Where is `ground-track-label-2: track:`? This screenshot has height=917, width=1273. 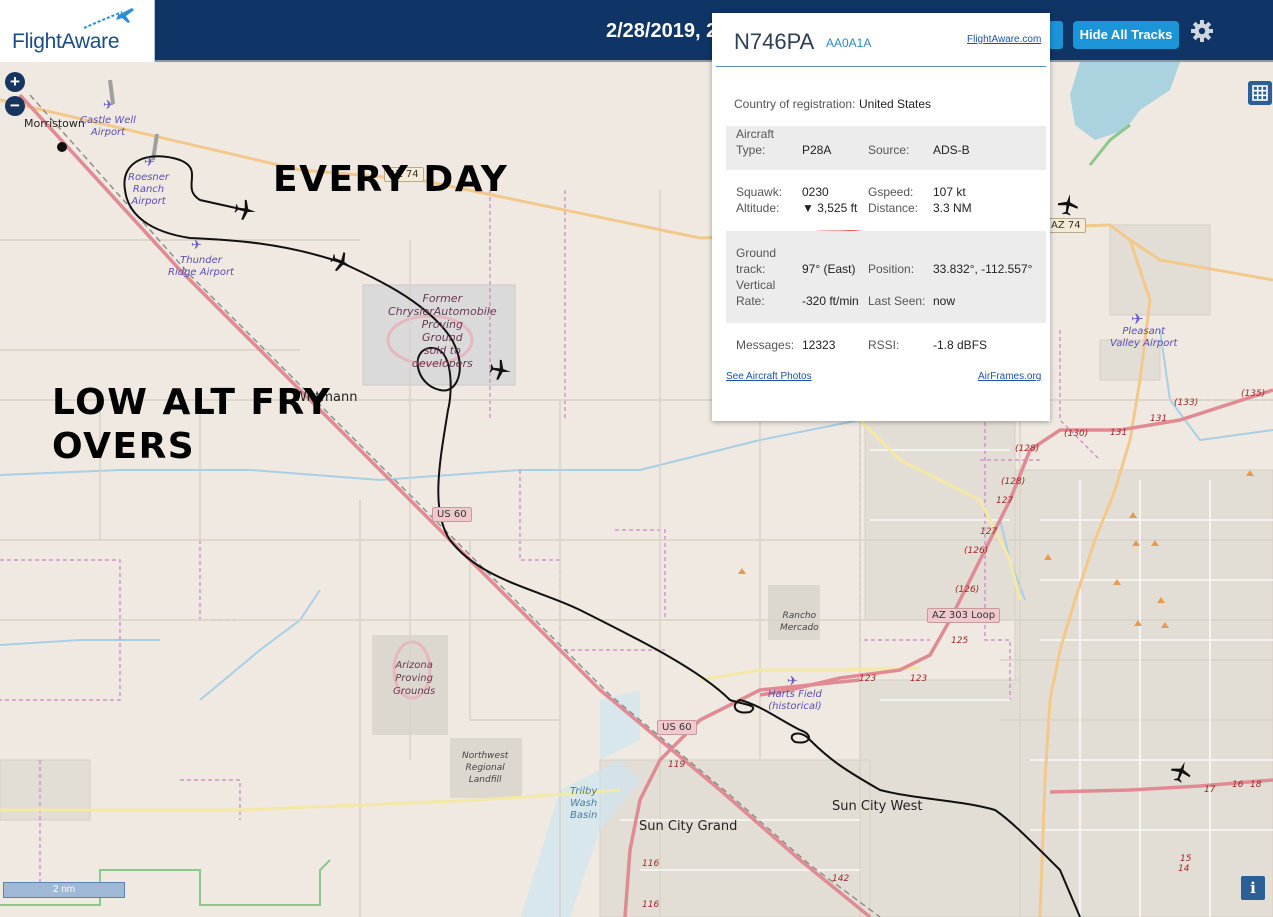 ground-track-label-2: track: is located at coordinates (751, 269).